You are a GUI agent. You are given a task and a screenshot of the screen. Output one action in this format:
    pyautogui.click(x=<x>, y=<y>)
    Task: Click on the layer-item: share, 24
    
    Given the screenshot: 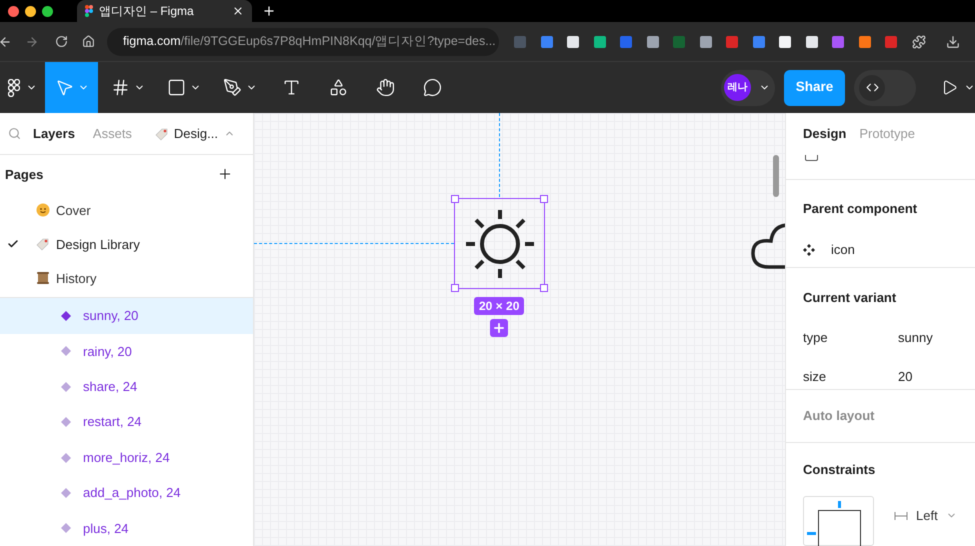 What is the action you would take?
    pyautogui.click(x=126, y=386)
    